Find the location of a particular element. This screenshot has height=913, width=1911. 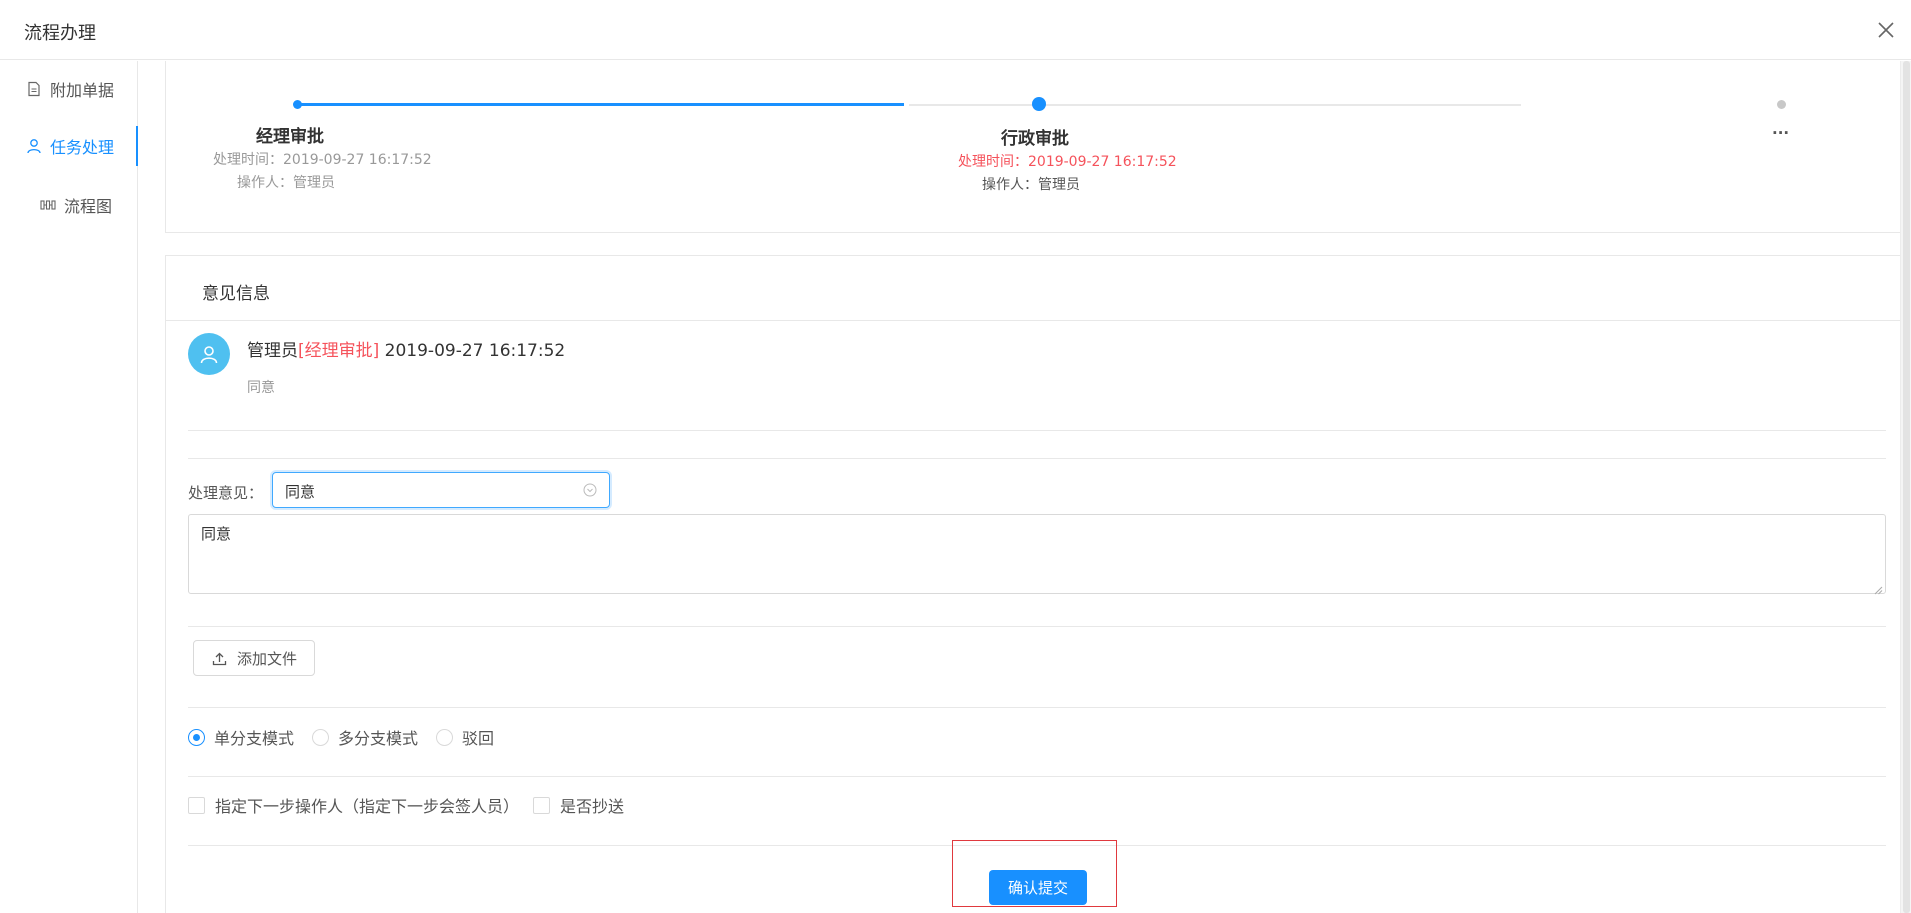

sidebar: 附加单据 任务处理 流程图 is located at coordinates (69, 487).